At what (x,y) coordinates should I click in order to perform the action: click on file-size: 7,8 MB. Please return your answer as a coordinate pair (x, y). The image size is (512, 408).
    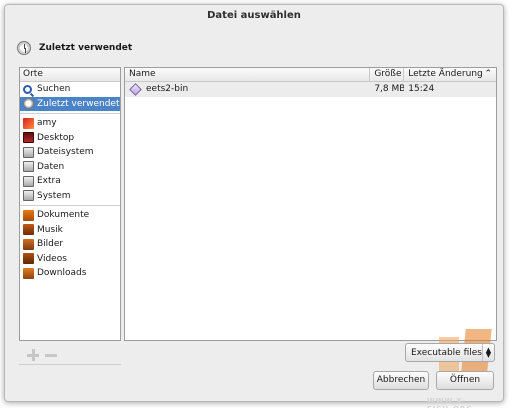
    Looking at the image, I should click on (389, 89).